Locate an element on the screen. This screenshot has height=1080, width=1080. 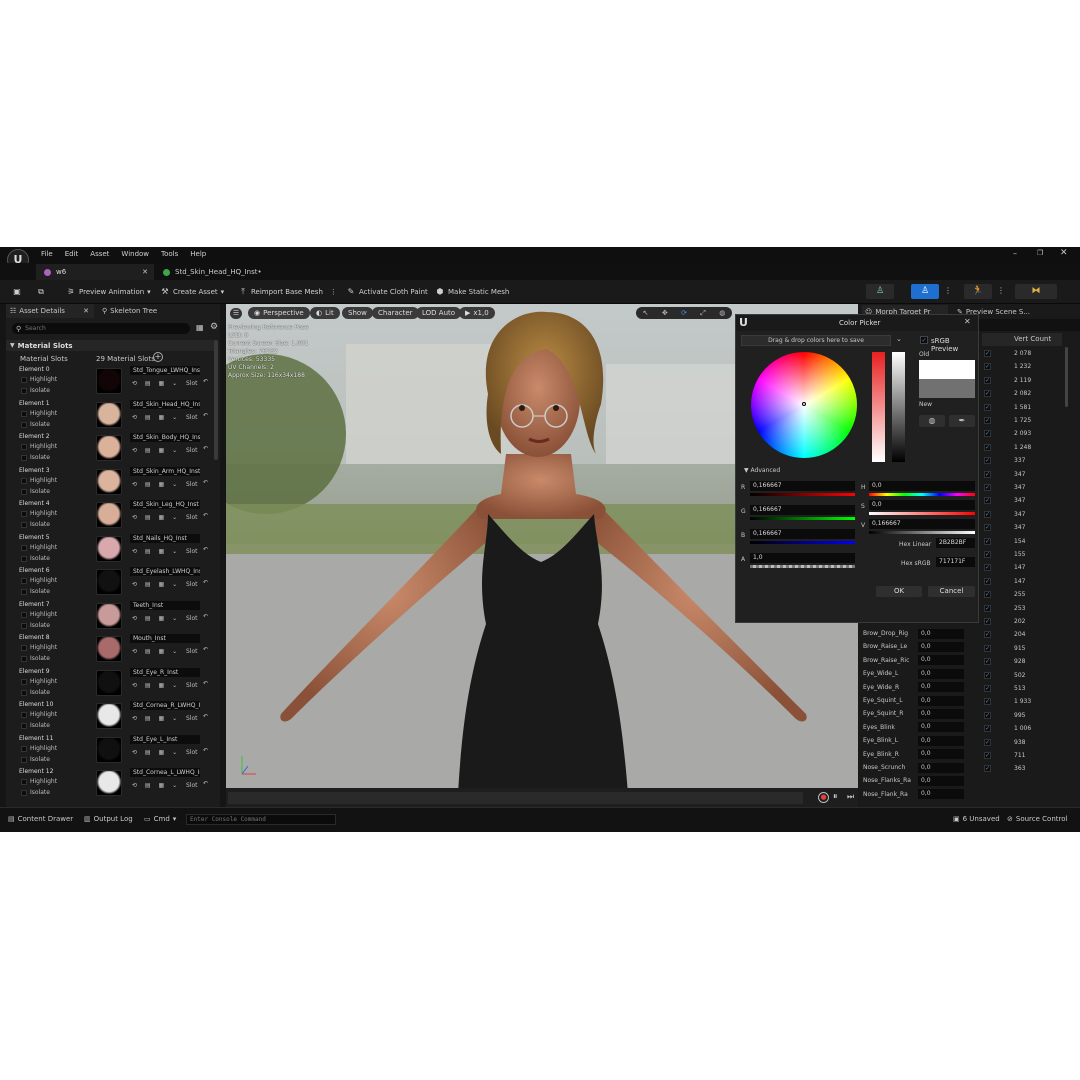
b-field: 0,166667 is located at coordinates (802, 534).